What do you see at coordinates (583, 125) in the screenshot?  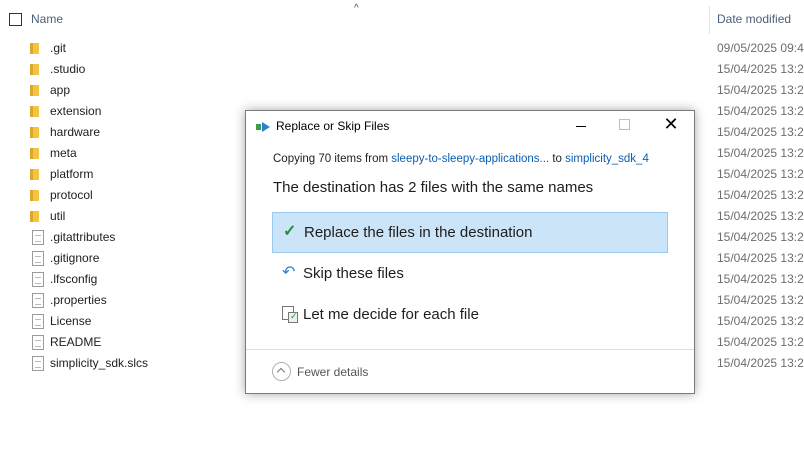 I see `minimize-button` at bounding box center [583, 125].